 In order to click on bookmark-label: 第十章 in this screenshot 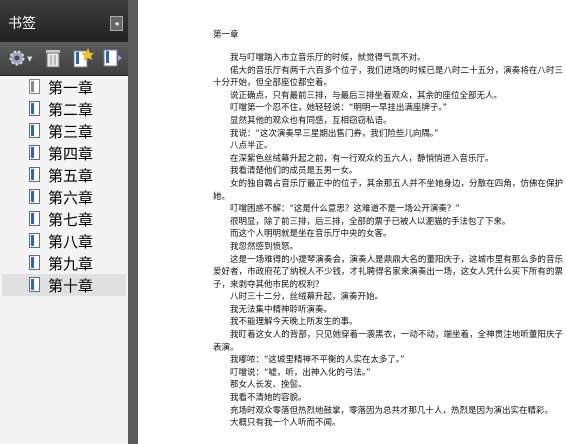, I will do `click(71, 286)`.